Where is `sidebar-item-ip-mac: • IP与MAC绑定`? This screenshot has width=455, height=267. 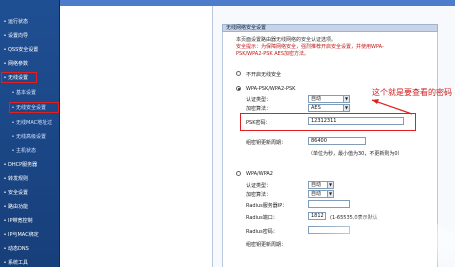
sidebar-item-ip-mac: • IP与MAC绑定 is located at coordinates (30, 234).